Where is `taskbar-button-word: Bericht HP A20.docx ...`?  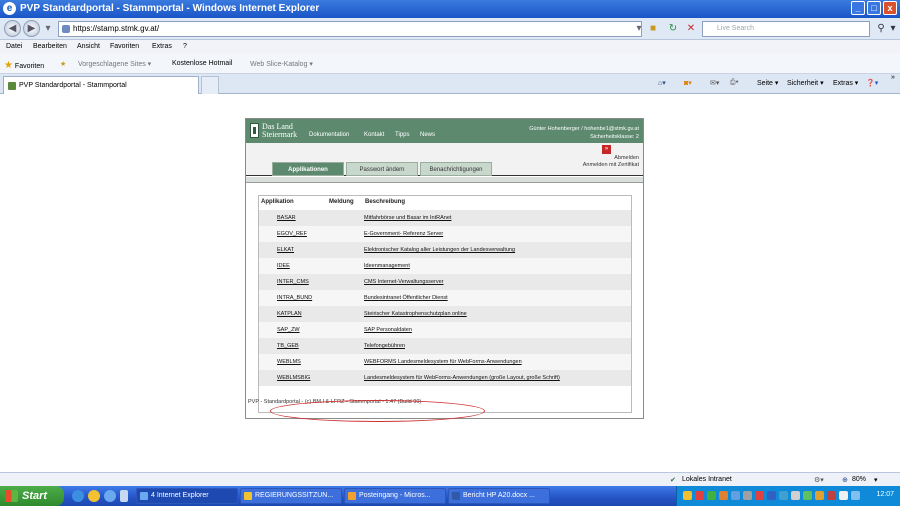 taskbar-button-word: Bericht HP A20.docx ... is located at coordinates (499, 496).